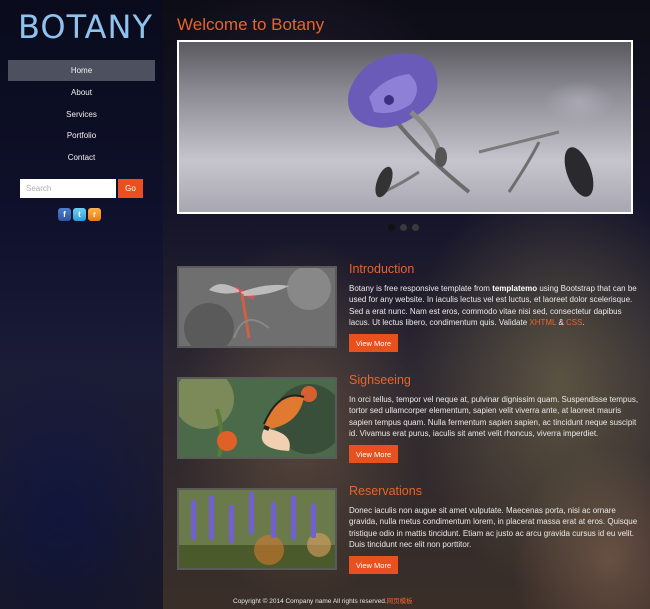 This screenshot has height=609, width=650. What do you see at coordinates (81, 70) in the screenshot?
I see `nav-item-home: Home` at bounding box center [81, 70].